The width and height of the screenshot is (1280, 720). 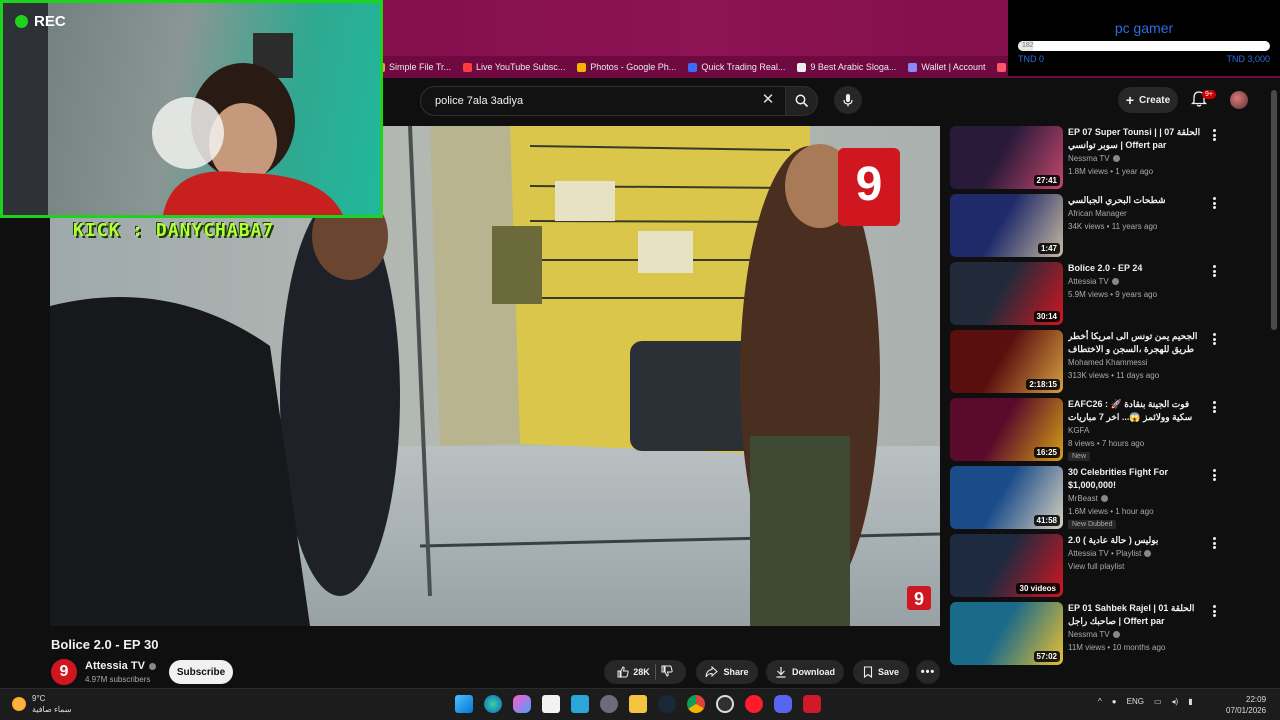 I want to click on settings-icon, so click(x=609, y=704).